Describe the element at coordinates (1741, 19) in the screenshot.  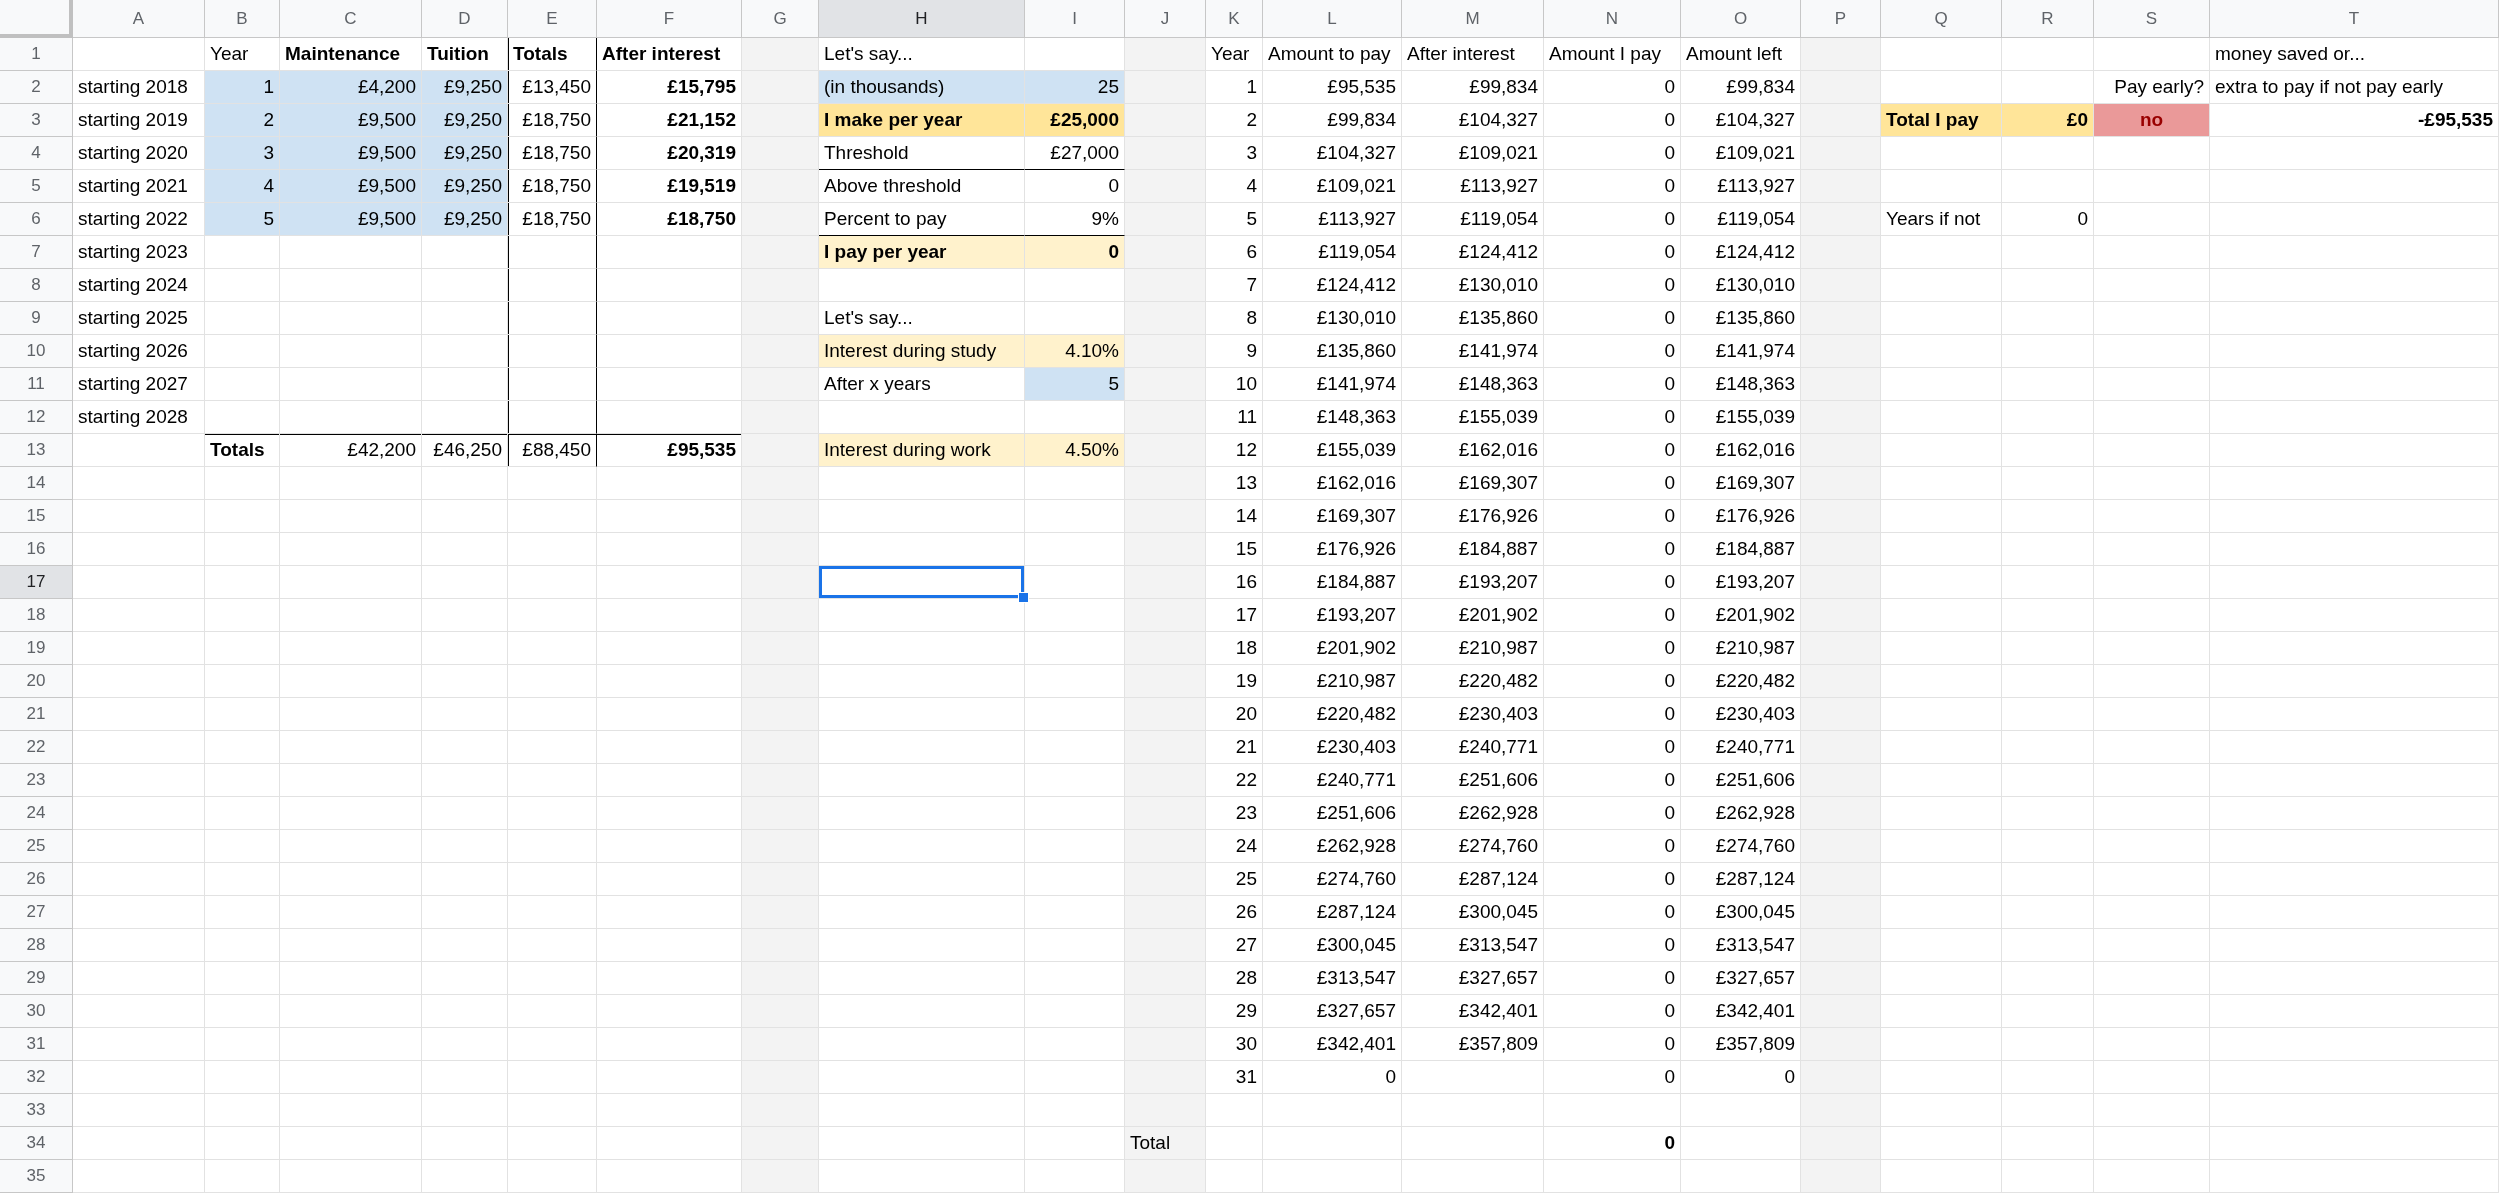
I see `column-header: O` at that location.